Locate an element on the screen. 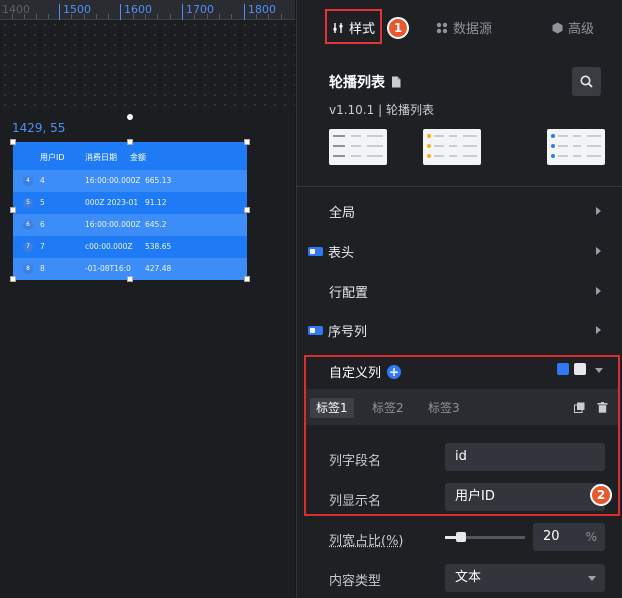  resize-handle-nw is located at coordinates (13, 142).